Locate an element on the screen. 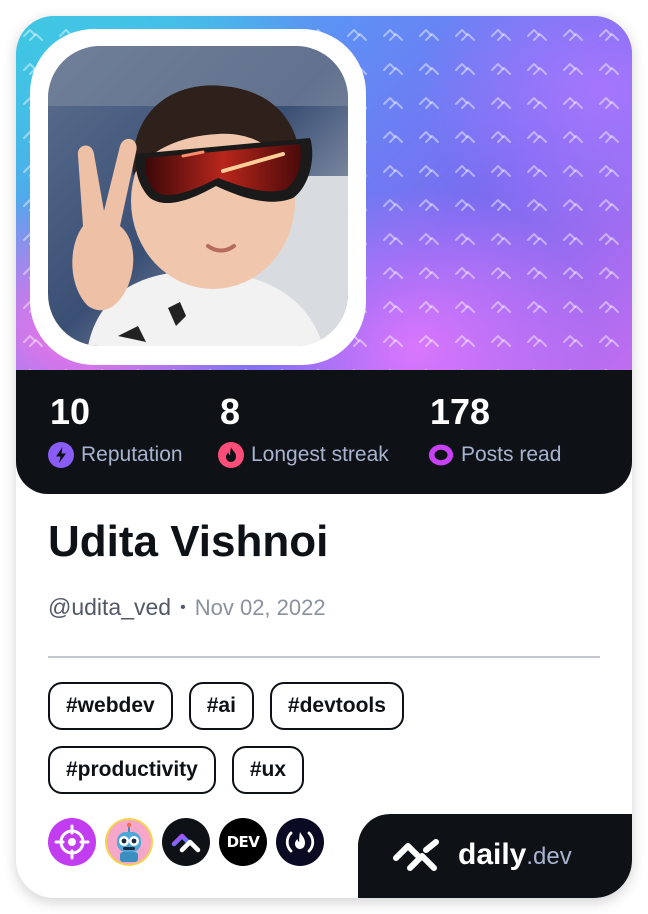 The width and height of the screenshot is (648, 914). joined-date: Nov 02, 2022 is located at coordinates (260, 607).